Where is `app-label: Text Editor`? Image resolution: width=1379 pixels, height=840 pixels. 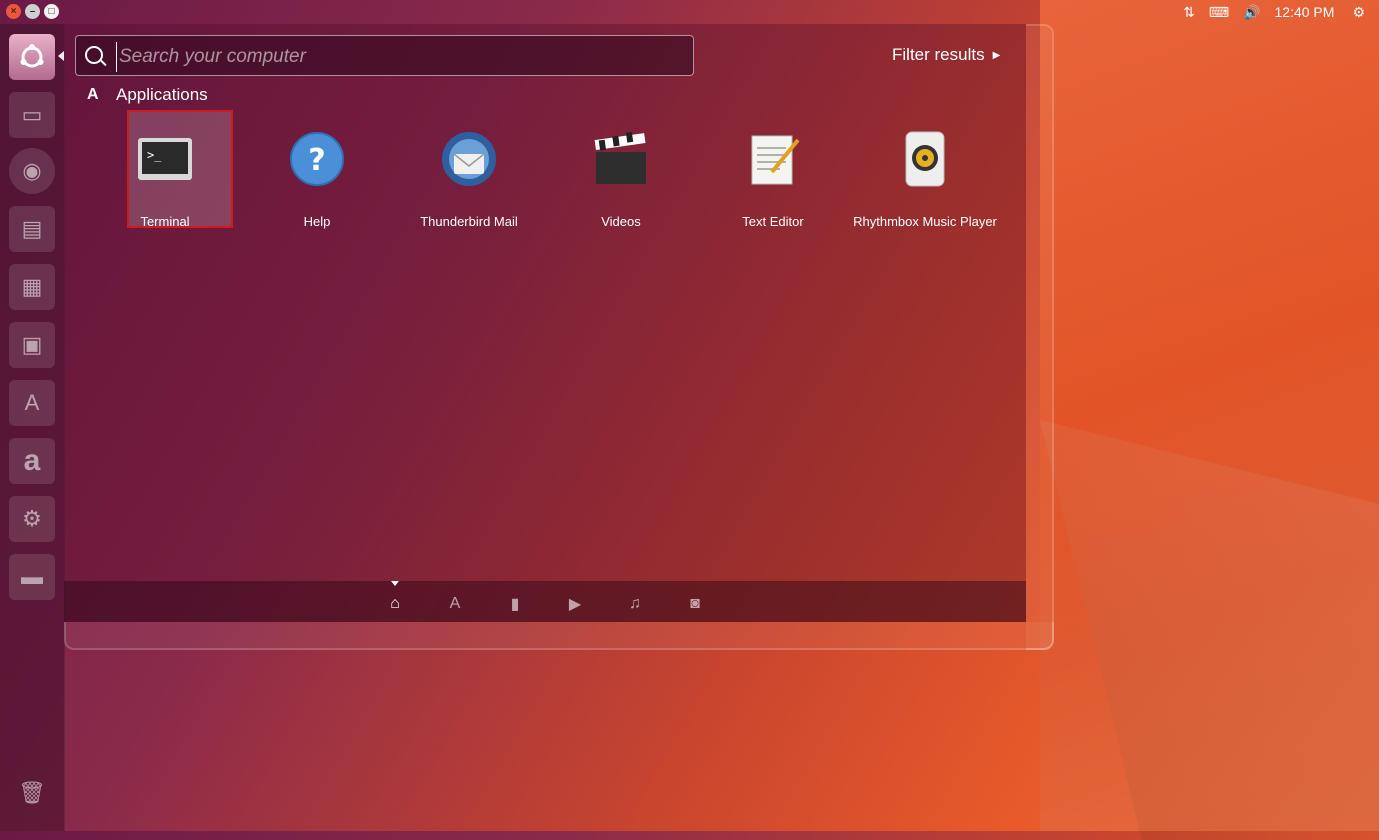 app-label: Text Editor is located at coordinates (773, 221).